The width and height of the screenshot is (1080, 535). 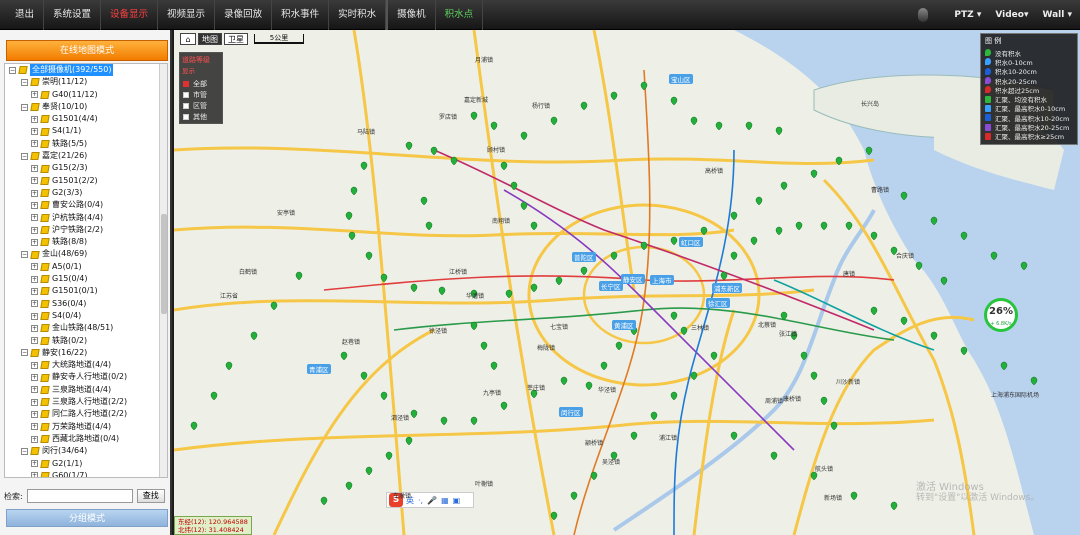 What do you see at coordinates (86, 365) in the screenshot?
I see `tree-road: + 大统路地道(4/4)` at bounding box center [86, 365].